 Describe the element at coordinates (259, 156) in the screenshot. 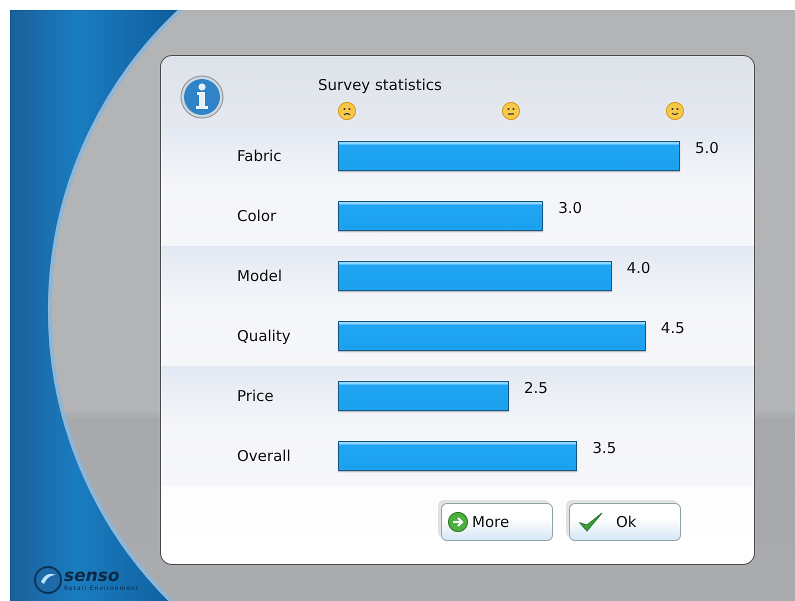

I see `row-label: Fabric` at that location.